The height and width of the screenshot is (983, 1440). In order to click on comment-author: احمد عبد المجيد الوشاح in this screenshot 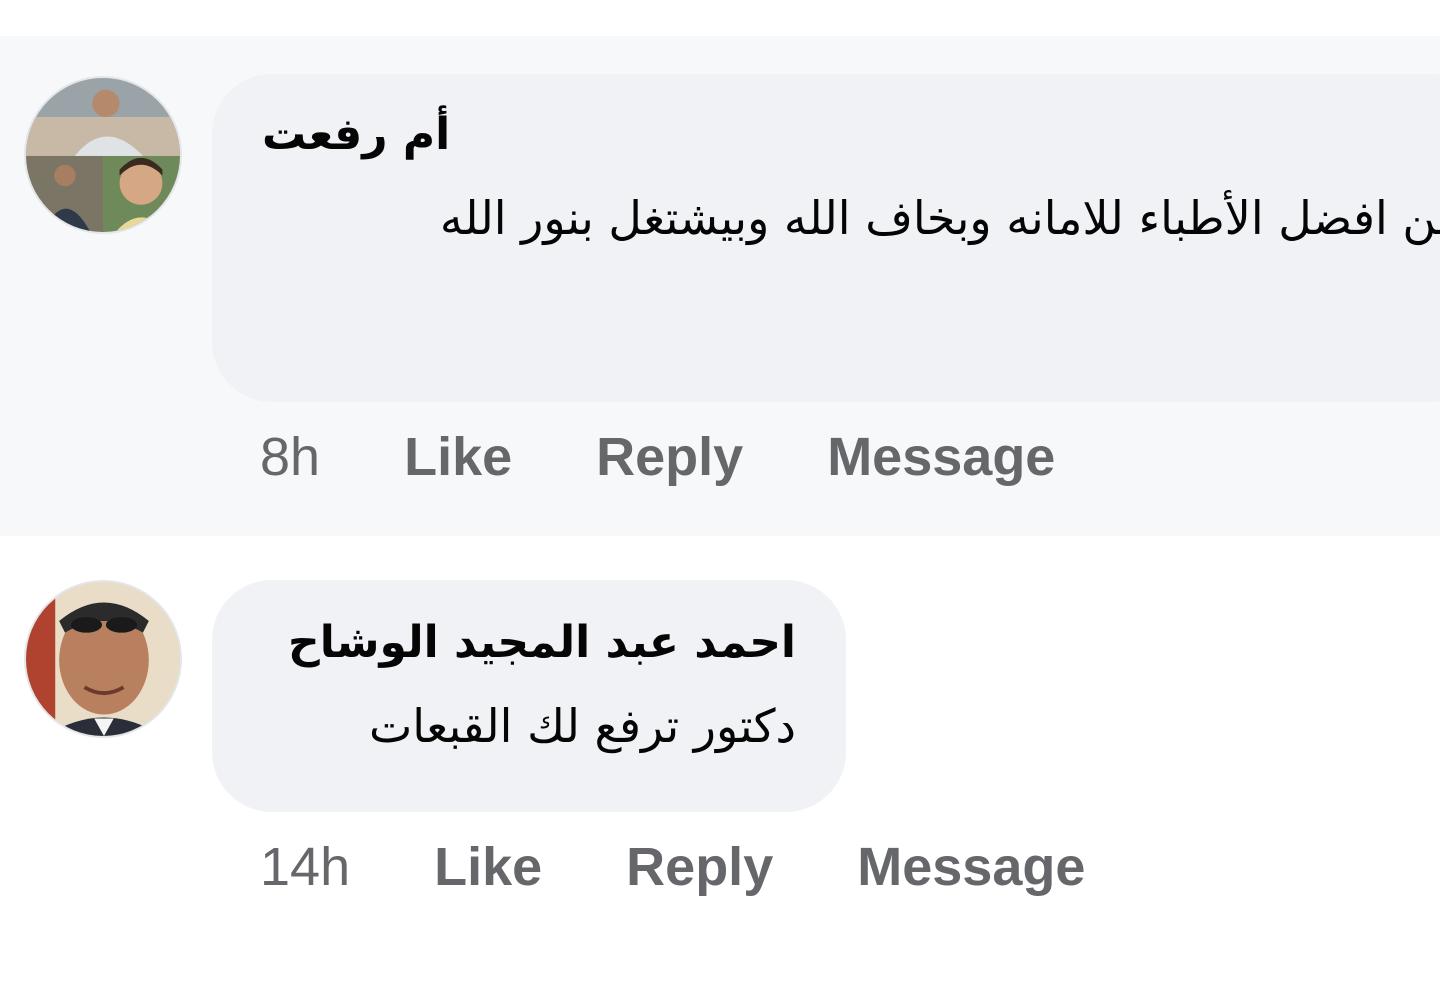, I will do `click(529, 643)`.